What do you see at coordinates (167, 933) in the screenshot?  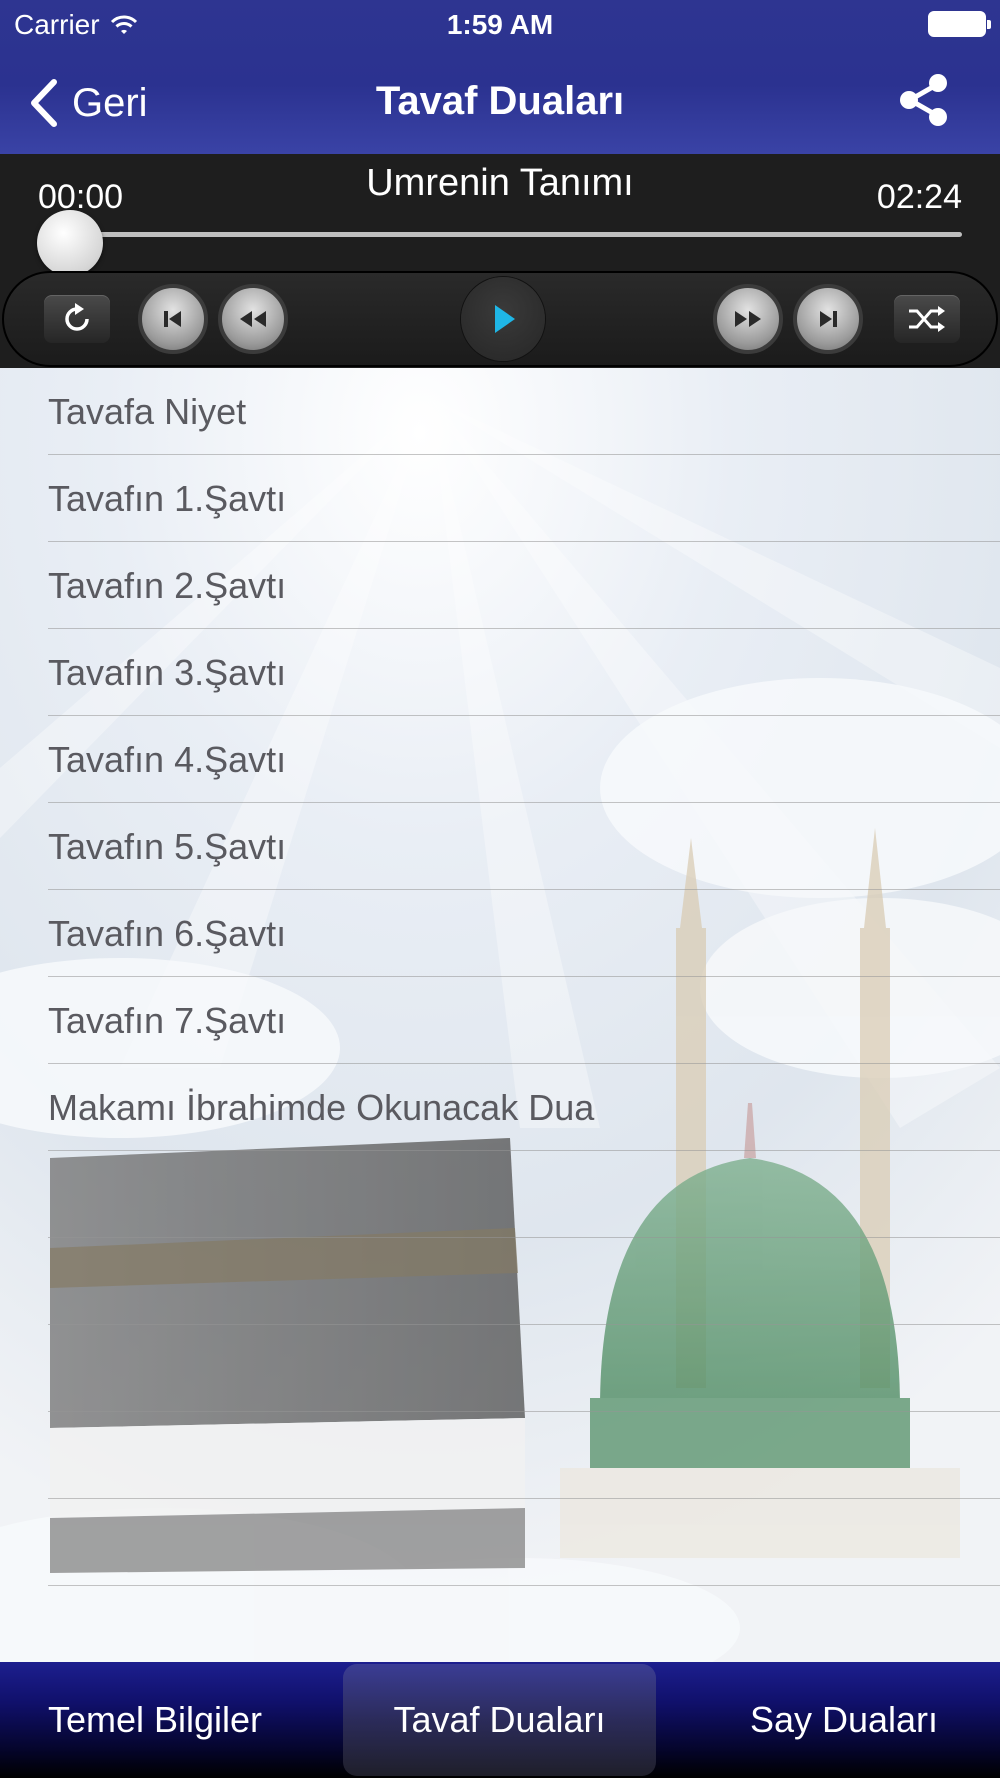 I see `list-item-label: Tavafın 6.Şavtı` at bounding box center [167, 933].